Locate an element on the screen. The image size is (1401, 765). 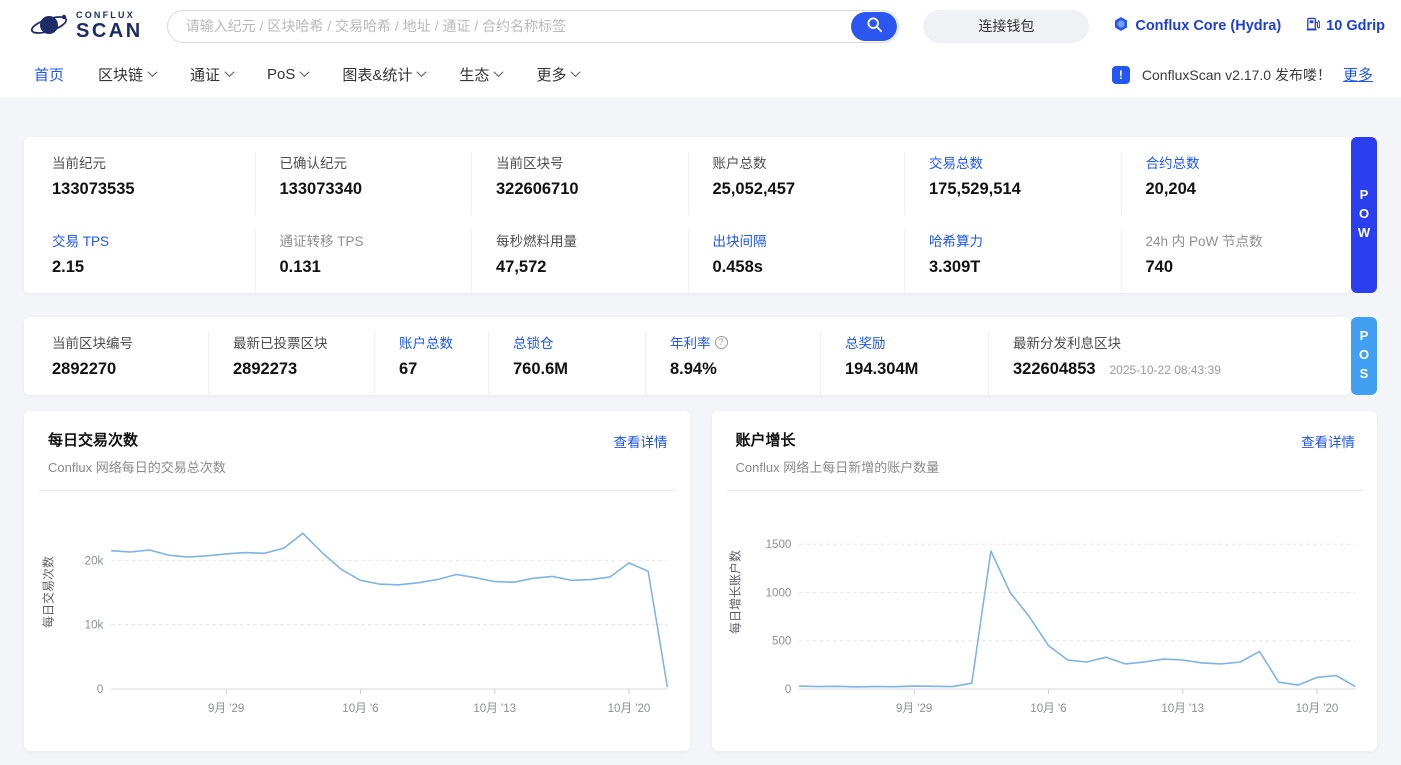
nav-item-more: 更多 is located at coordinates (558, 74).